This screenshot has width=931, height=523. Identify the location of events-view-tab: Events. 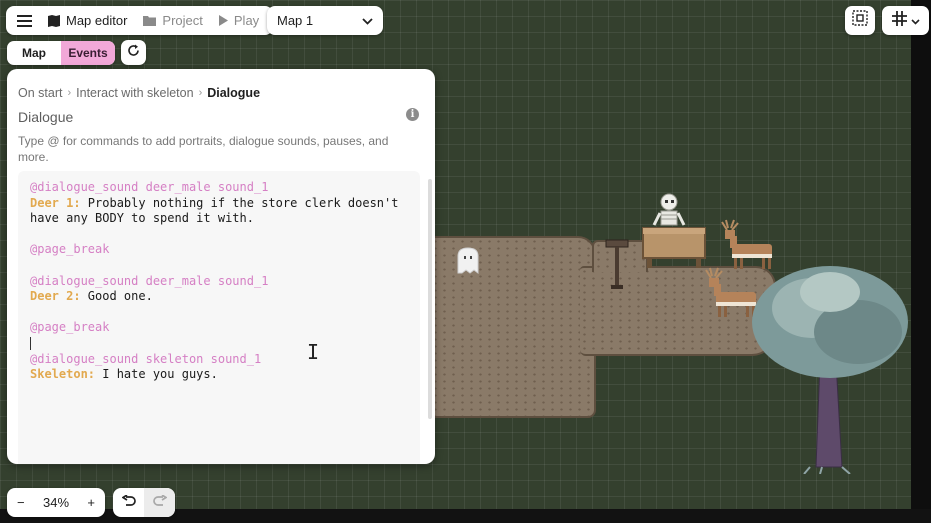
(88, 53).